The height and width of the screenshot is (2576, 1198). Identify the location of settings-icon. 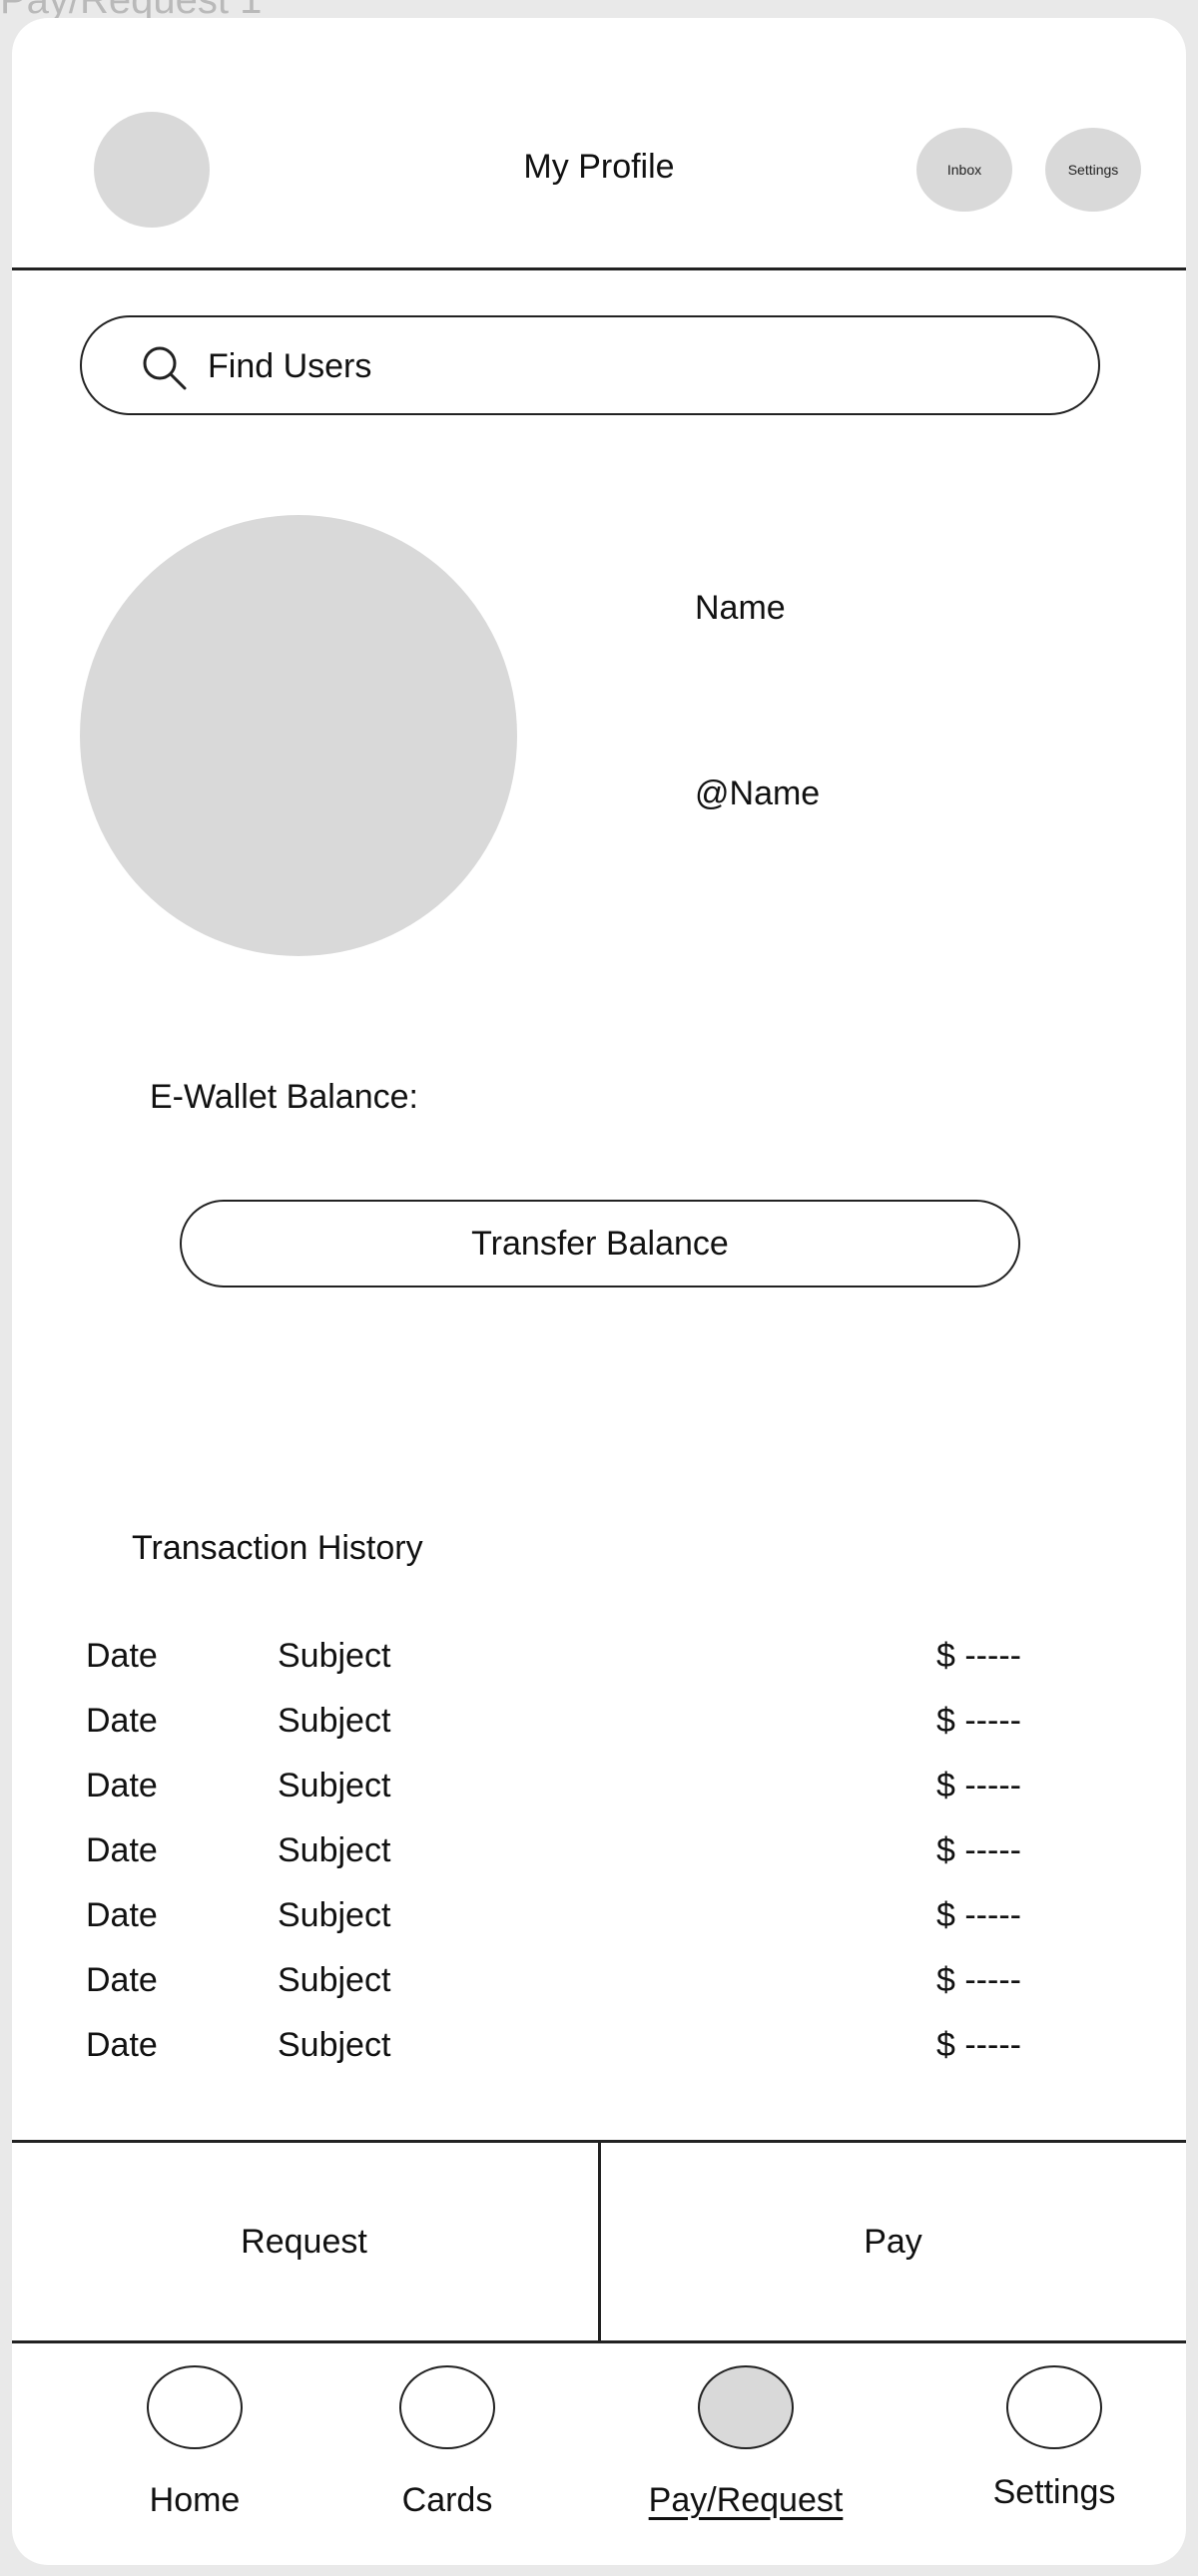
(1054, 2407).